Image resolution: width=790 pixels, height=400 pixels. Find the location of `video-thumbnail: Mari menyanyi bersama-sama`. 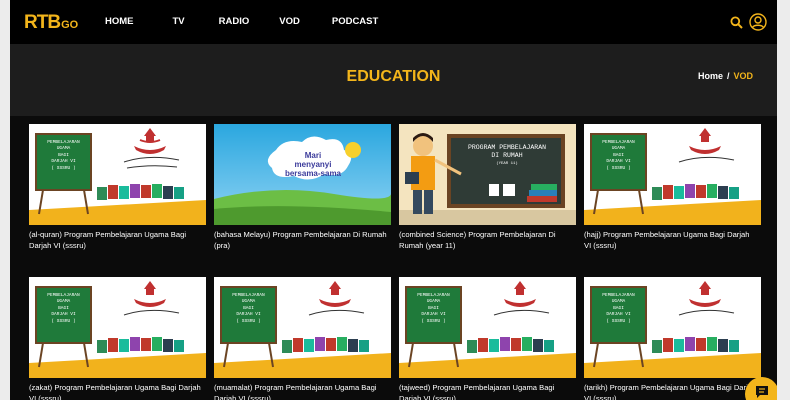

video-thumbnail: Mari menyanyi bersama-sama is located at coordinates (302, 174).